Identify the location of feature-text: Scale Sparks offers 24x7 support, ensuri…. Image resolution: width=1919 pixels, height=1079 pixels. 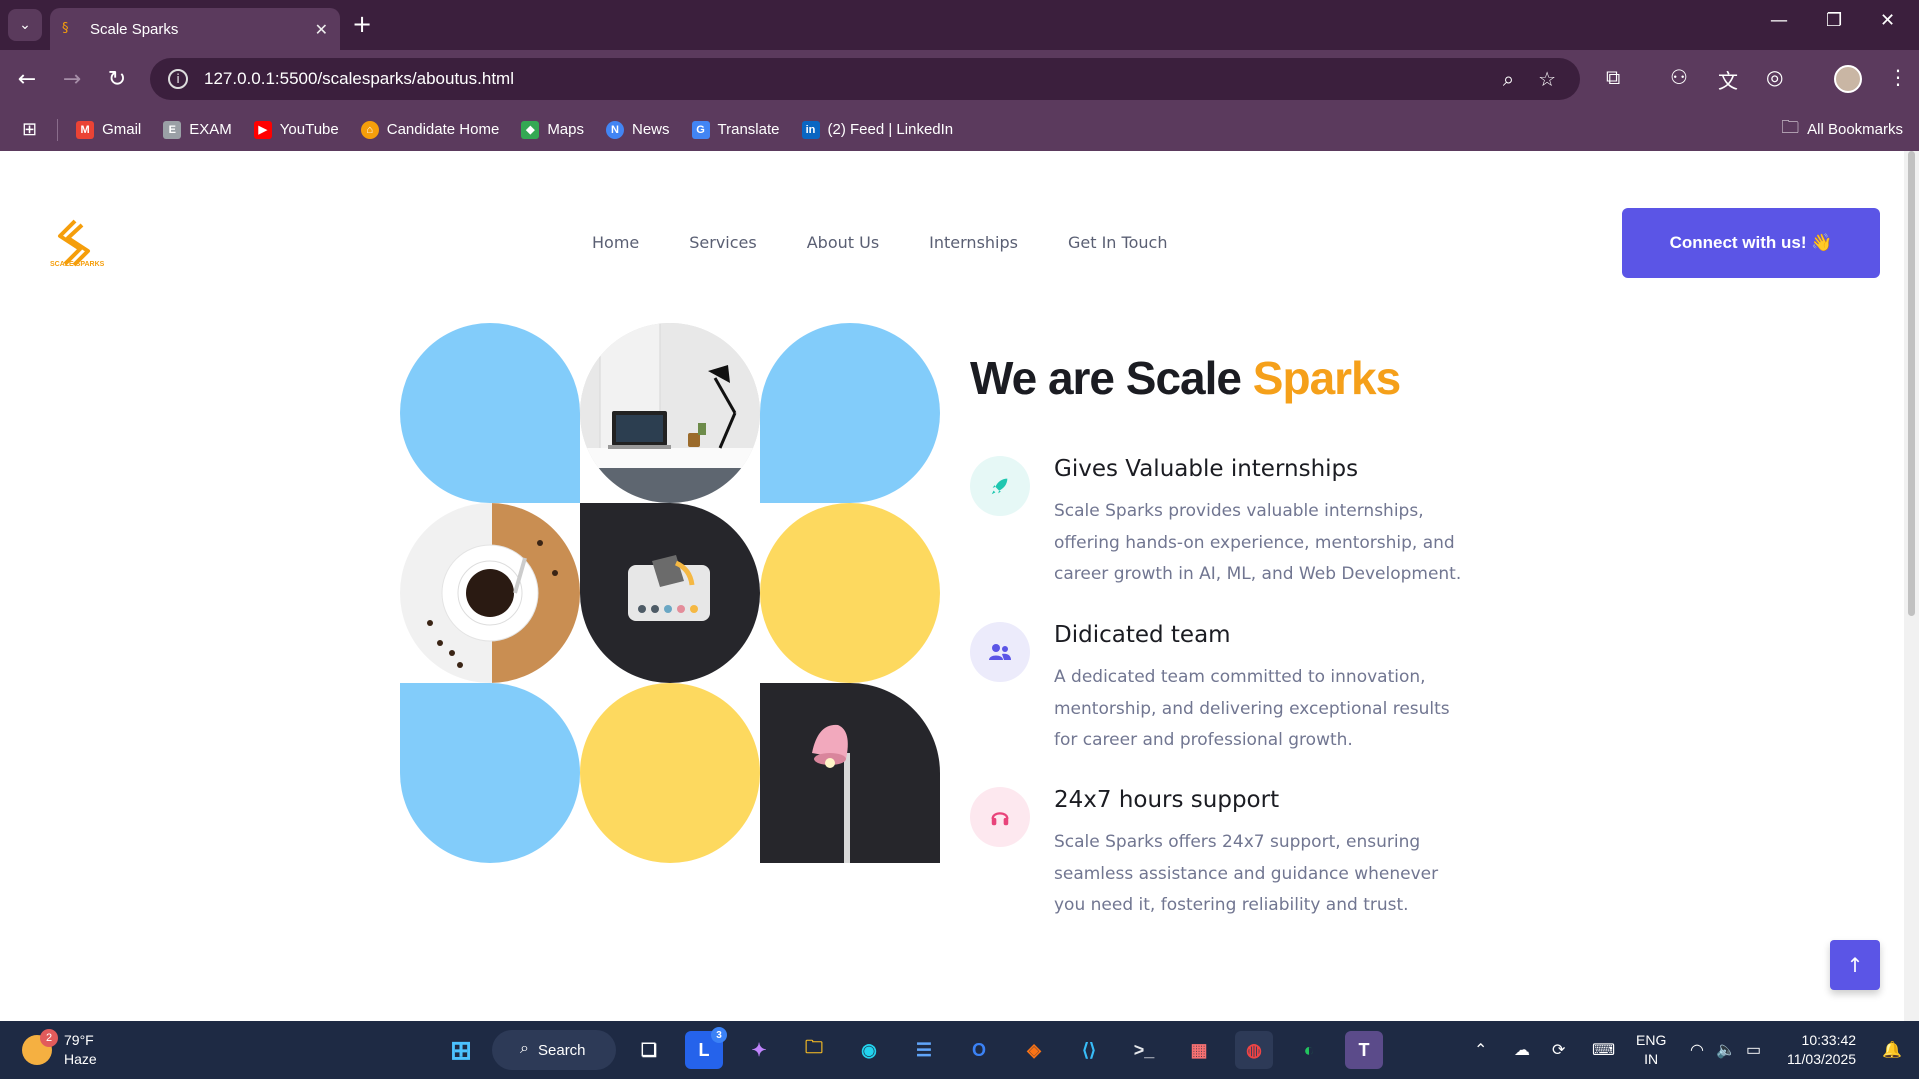
(1246, 873).